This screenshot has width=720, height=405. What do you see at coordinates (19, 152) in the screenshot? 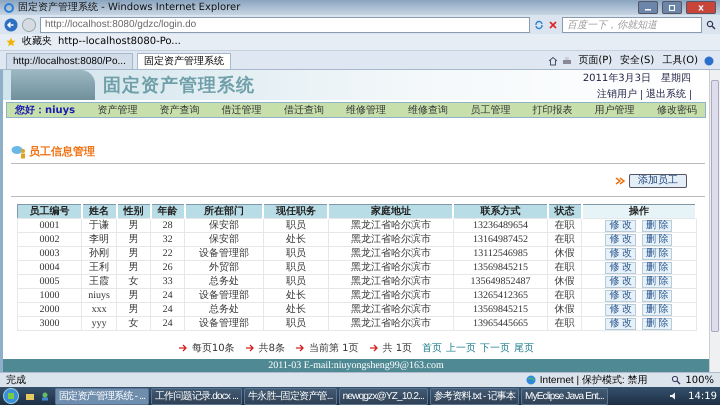
I see `people-chat-icon` at bounding box center [19, 152].